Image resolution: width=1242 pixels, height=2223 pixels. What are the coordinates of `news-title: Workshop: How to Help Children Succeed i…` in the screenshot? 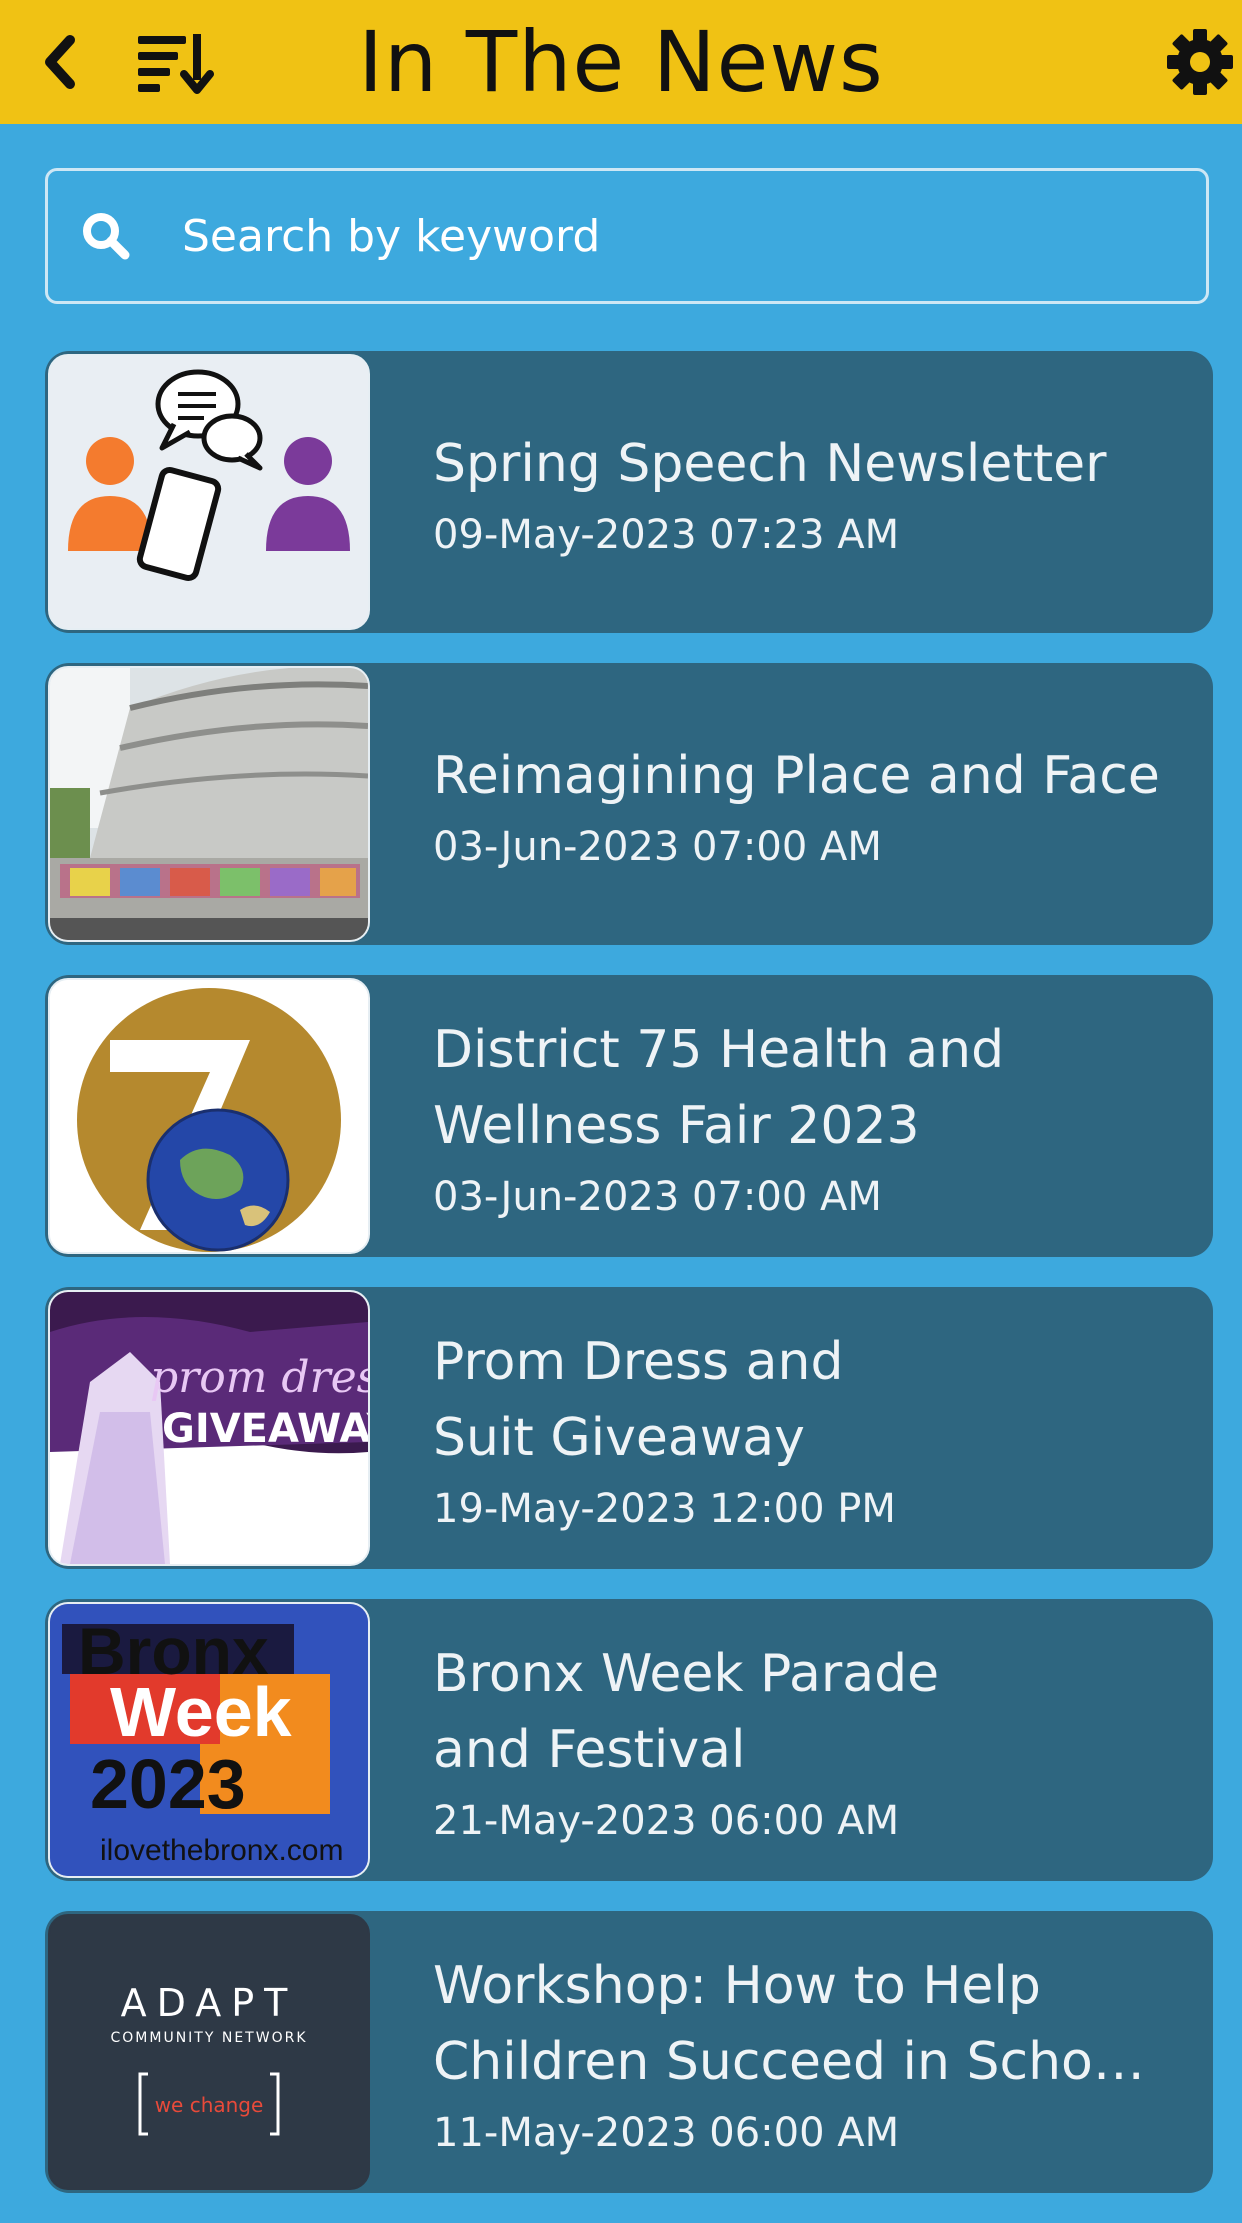 It's located at (789, 2024).